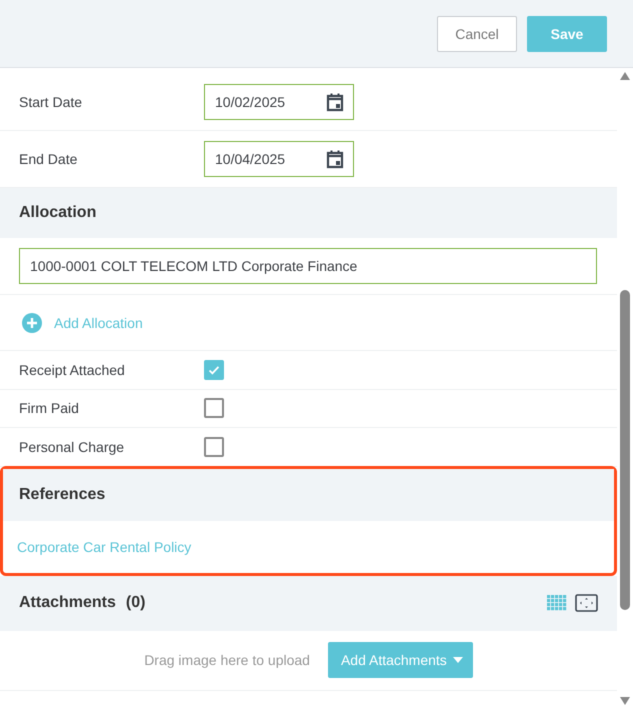 The height and width of the screenshot is (709, 633). What do you see at coordinates (51, 102) in the screenshot?
I see `field-label: Start Date` at bounding box center [51, 102].